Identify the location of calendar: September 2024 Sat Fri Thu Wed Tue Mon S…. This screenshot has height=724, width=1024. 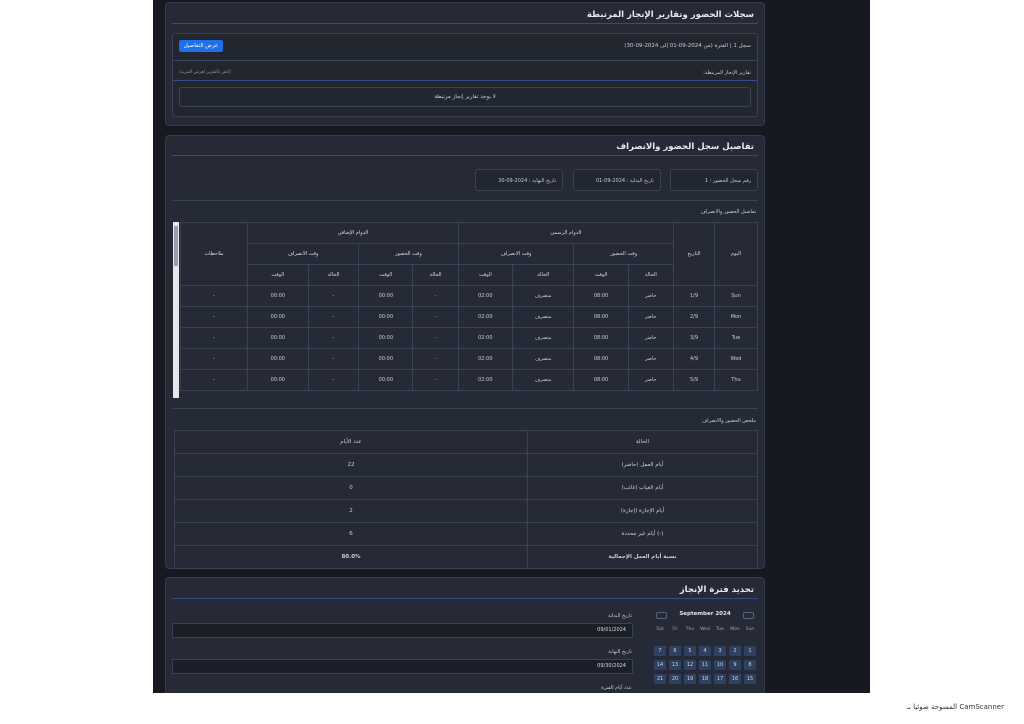
(705, 650).